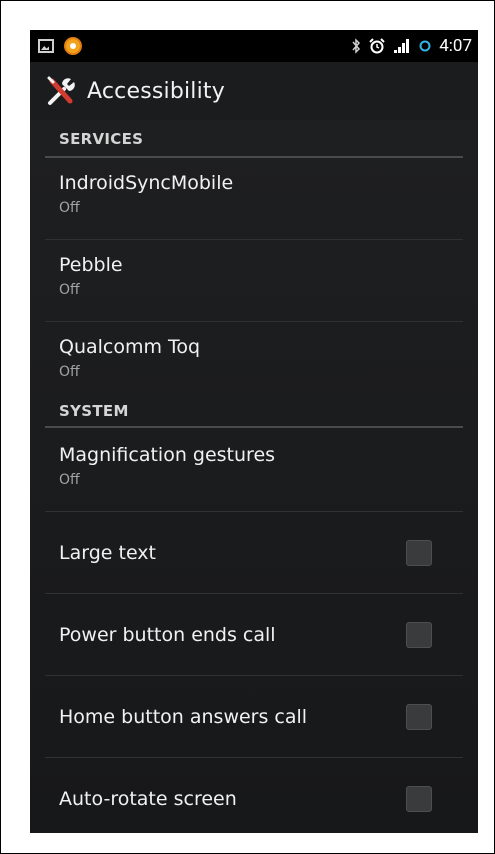 The width and height of the screenshot is (495, 854). What do you see at coordinates (254, 139) in the screenshot?
I see `section-header-services: SERVICES` at bounding box center [254, 139].